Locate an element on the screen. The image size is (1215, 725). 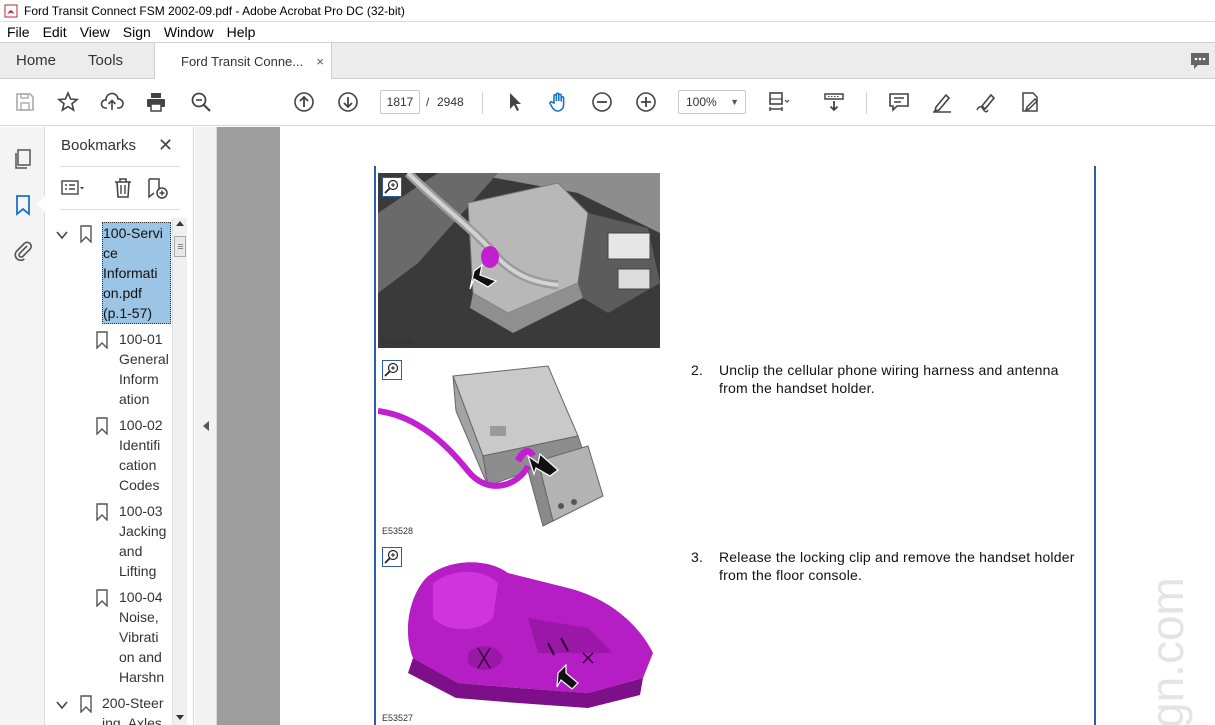
panel-collapse-handle is located at coordinates (206, 426).